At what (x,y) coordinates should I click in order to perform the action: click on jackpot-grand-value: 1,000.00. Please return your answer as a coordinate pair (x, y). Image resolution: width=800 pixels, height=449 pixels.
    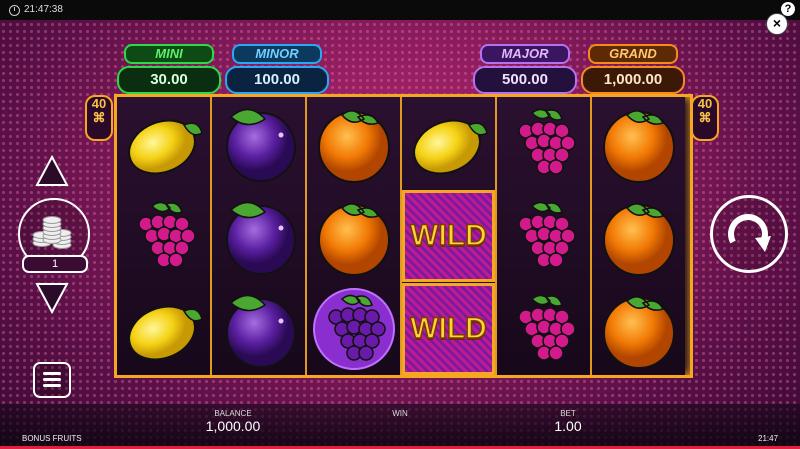
    Looking at the image, I should click on (633, 80).